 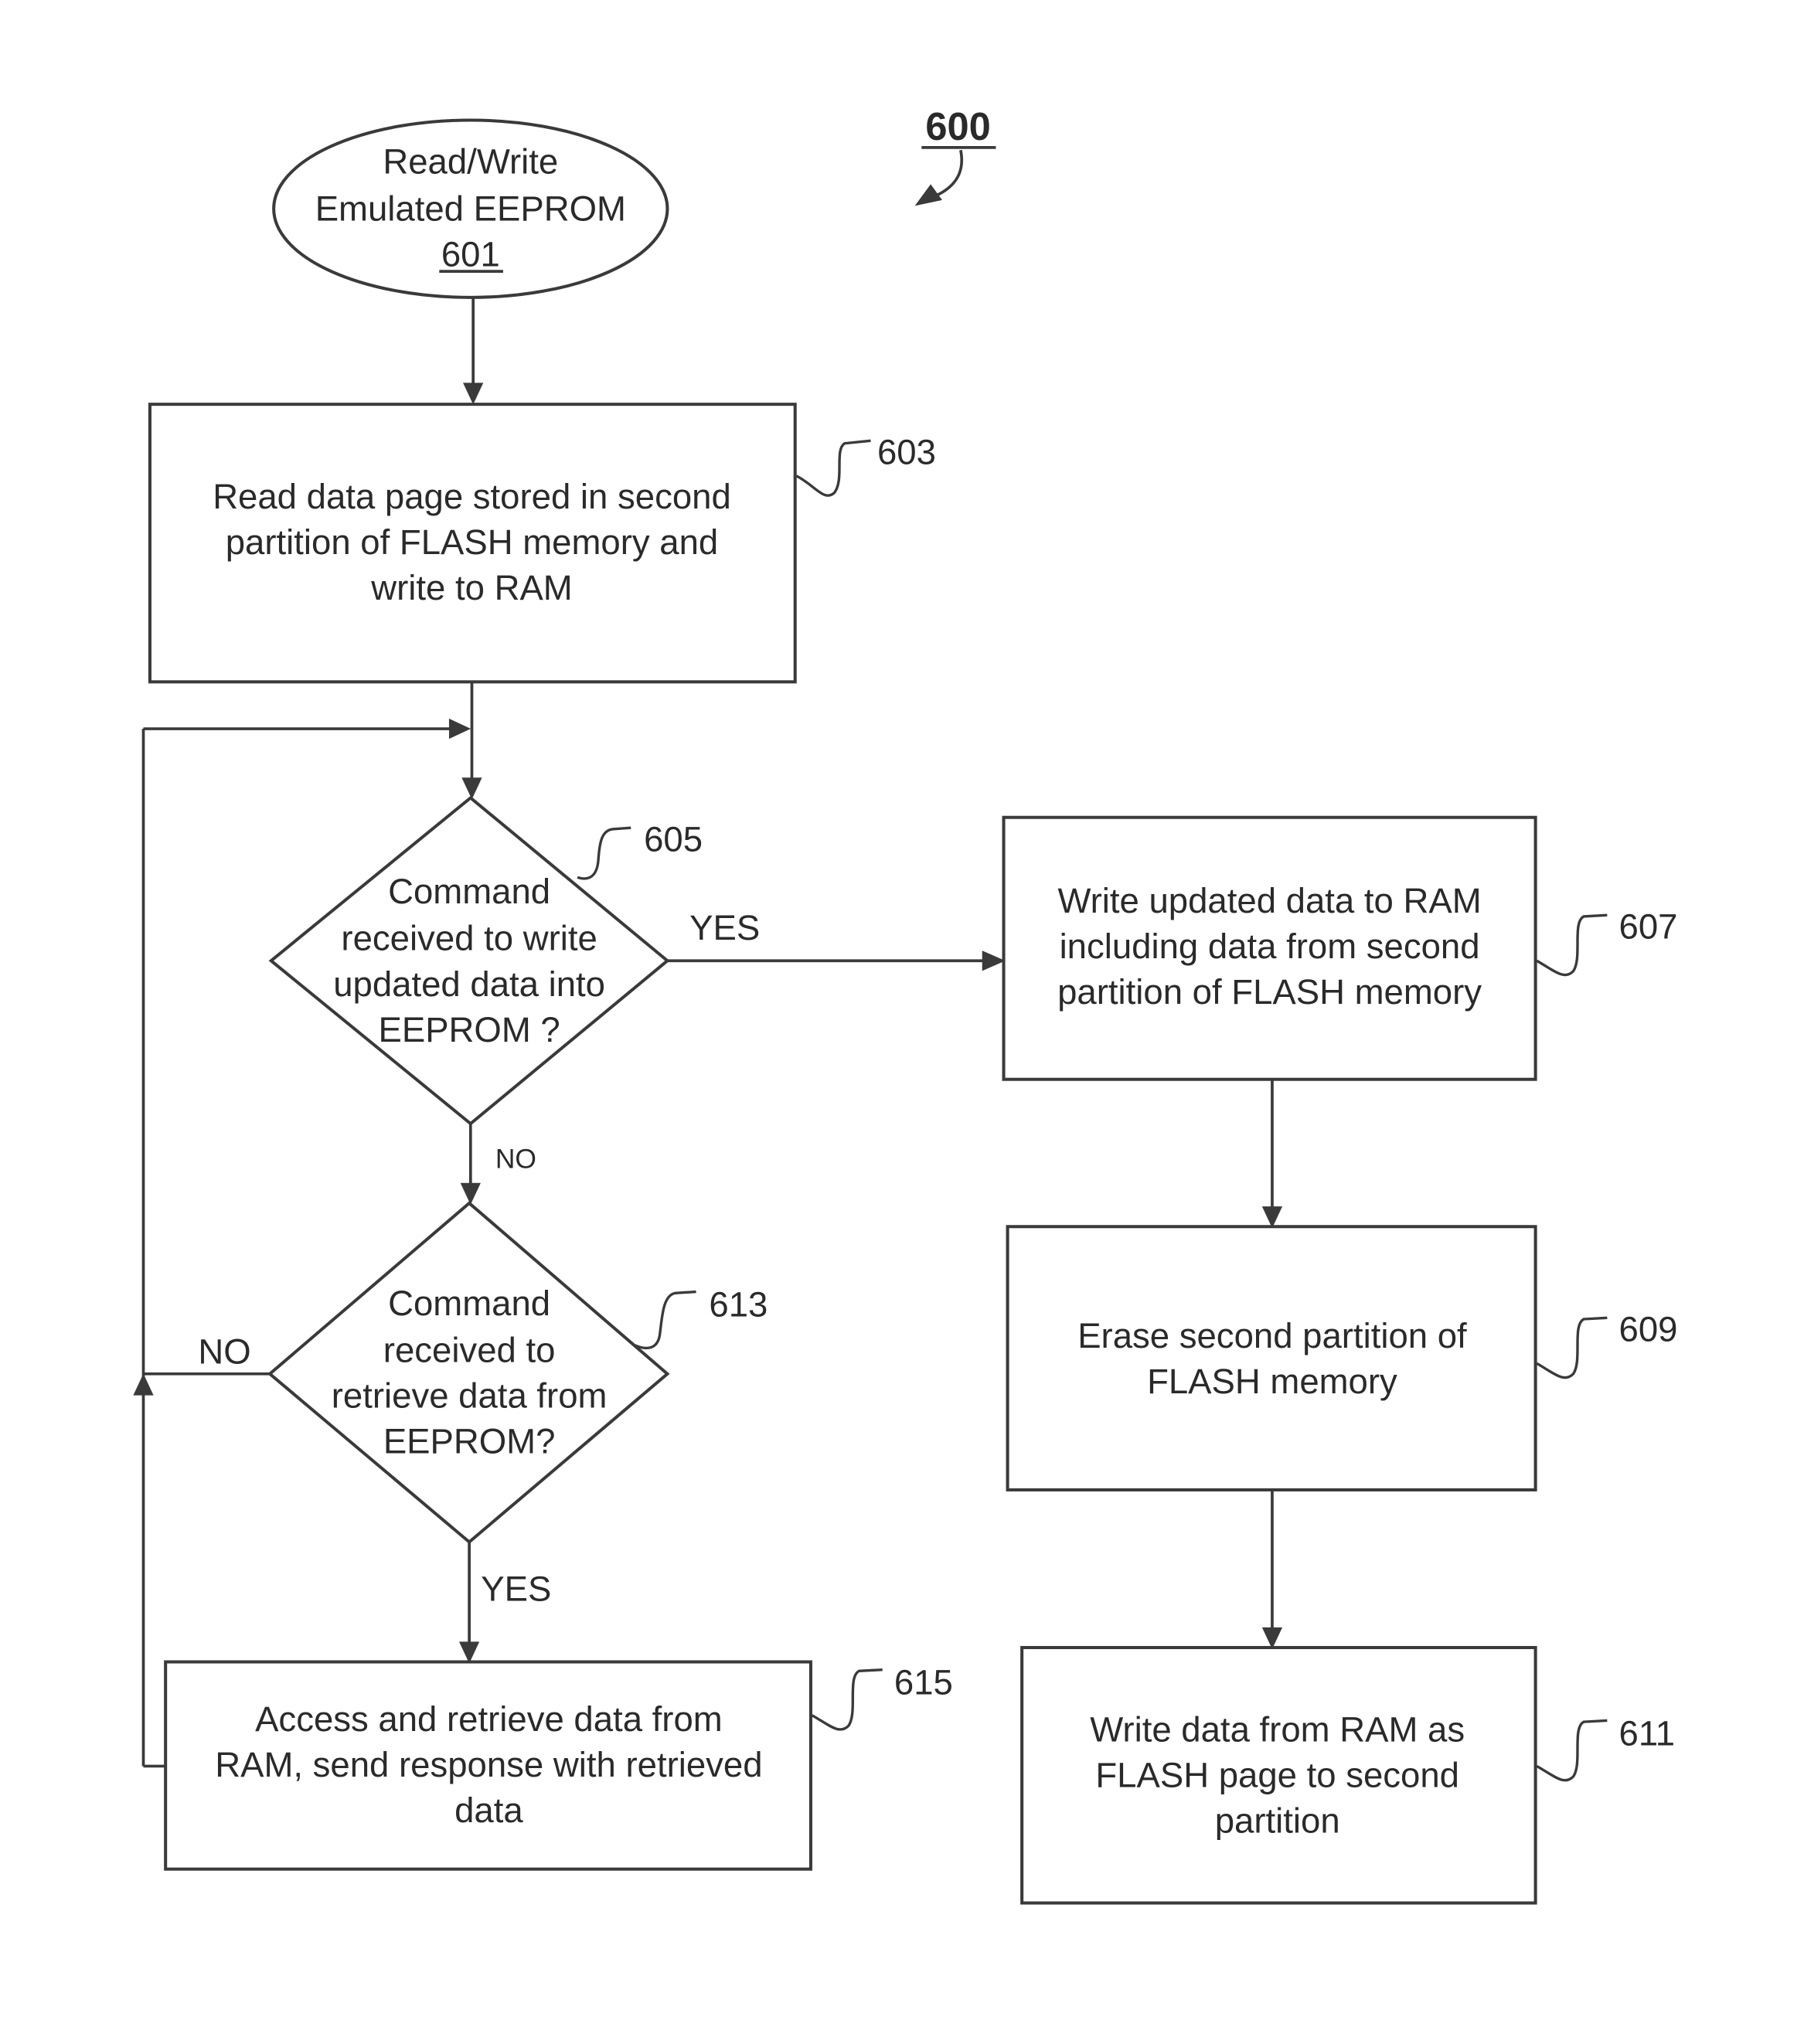 I want to click on node-613-ref-leader, so click(x=665, y=1320).